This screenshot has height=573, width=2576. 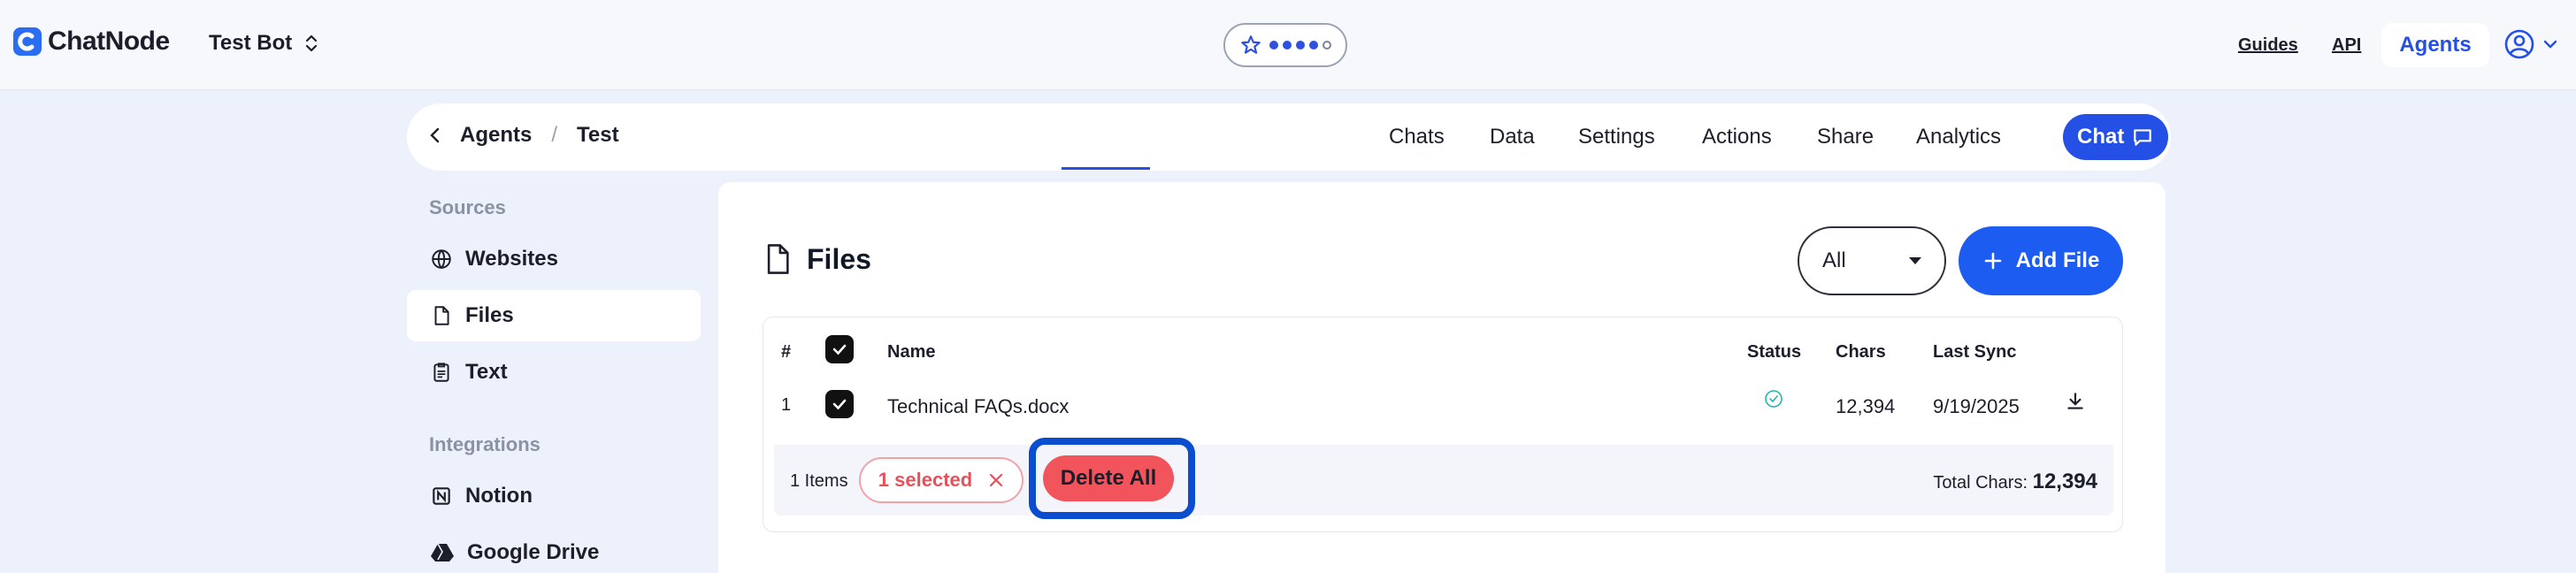 What do you see at coordinates (2057, 260) in the screenshot?
I see `add-file-label: Add File` at bounding box center [2057, 260].